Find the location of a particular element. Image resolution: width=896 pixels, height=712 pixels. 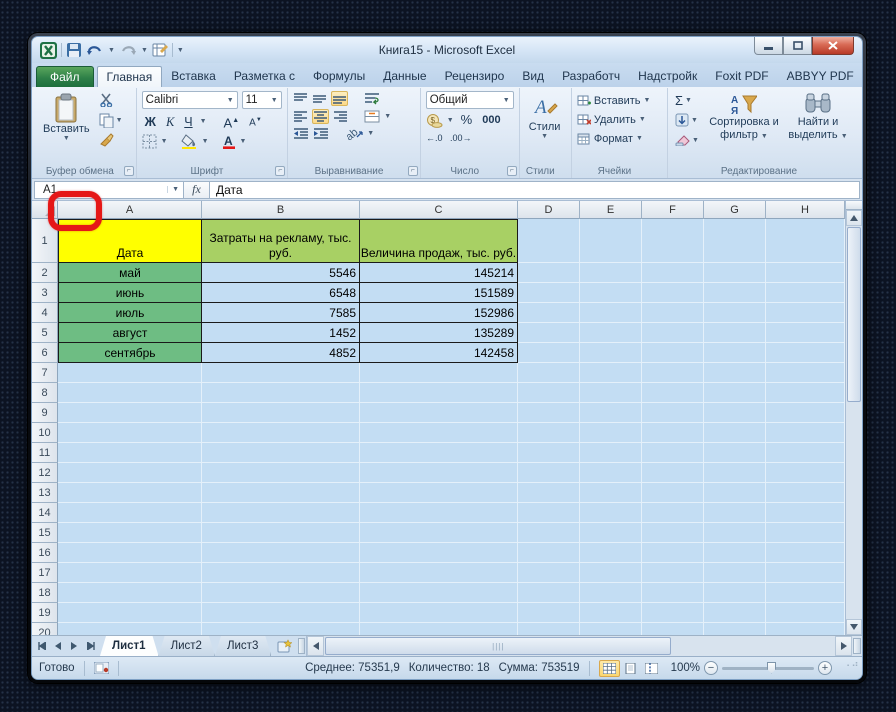

cell-H18 is located at coordinates (805, 593).